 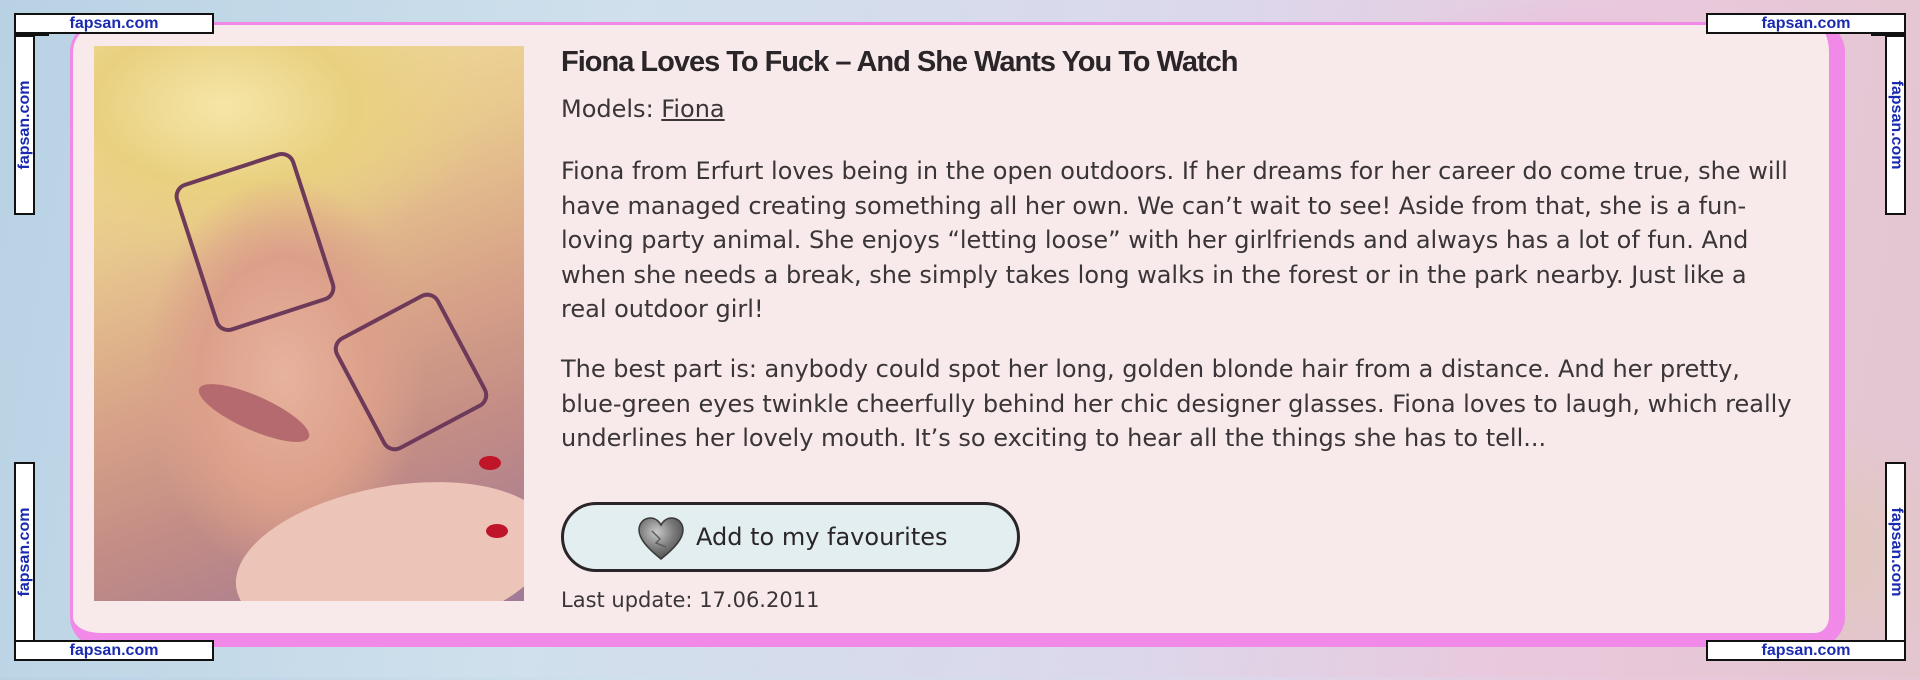 I want to click on favourites-button-label: Add to my favourites, so click(x=822, y=537).